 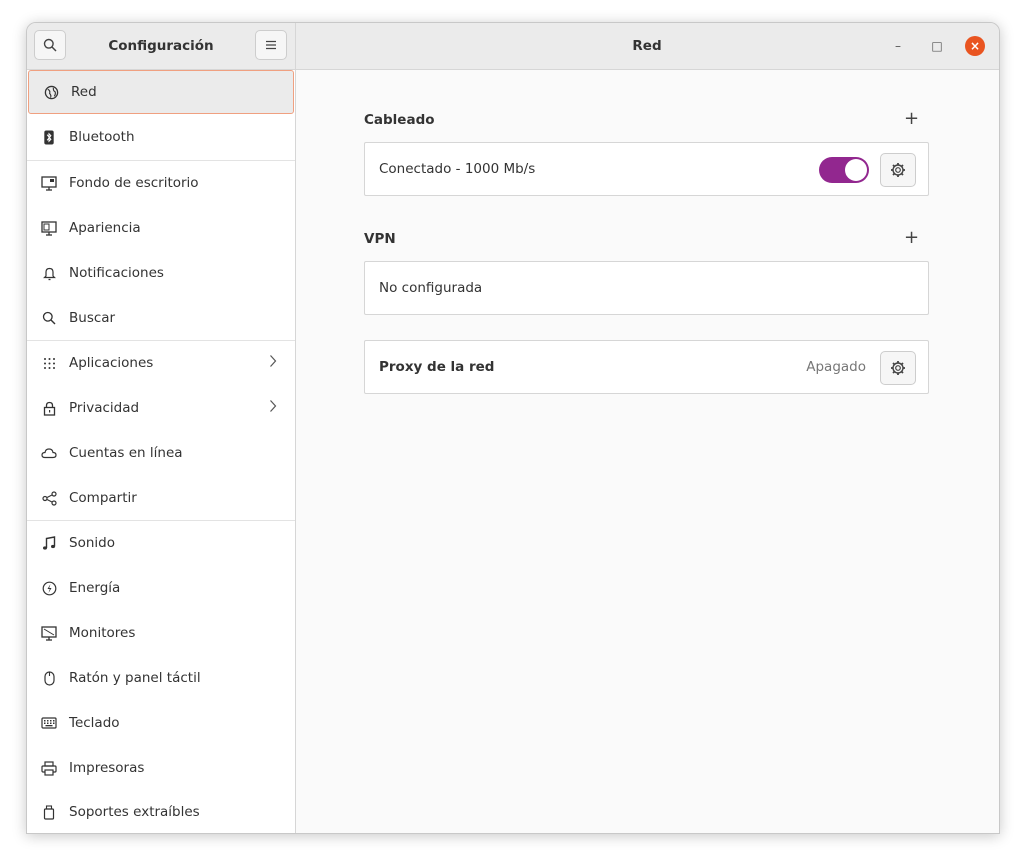 I want to click on minimize-button: –, so click(x=898, y=46).